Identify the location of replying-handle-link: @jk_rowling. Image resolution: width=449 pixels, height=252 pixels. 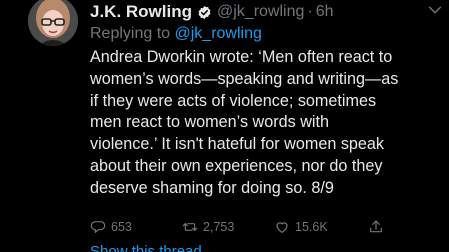
(218, 33).